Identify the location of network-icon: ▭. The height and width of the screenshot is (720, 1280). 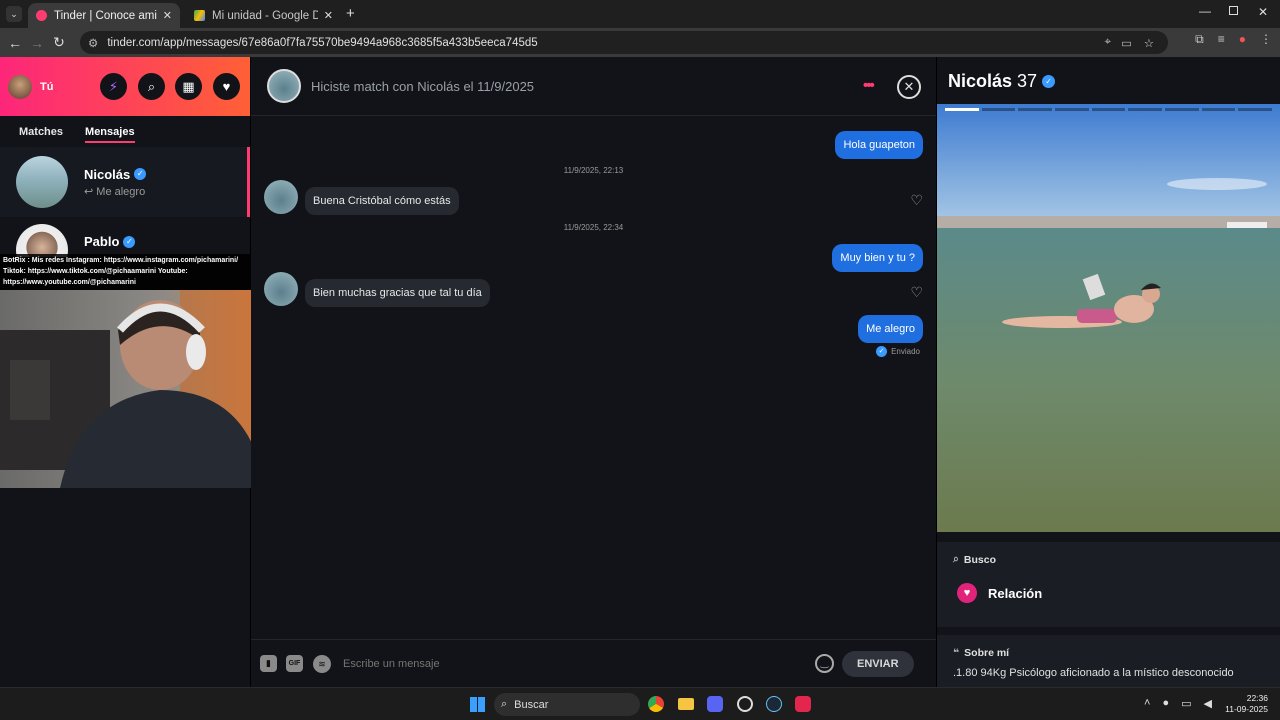
(1186, 703).